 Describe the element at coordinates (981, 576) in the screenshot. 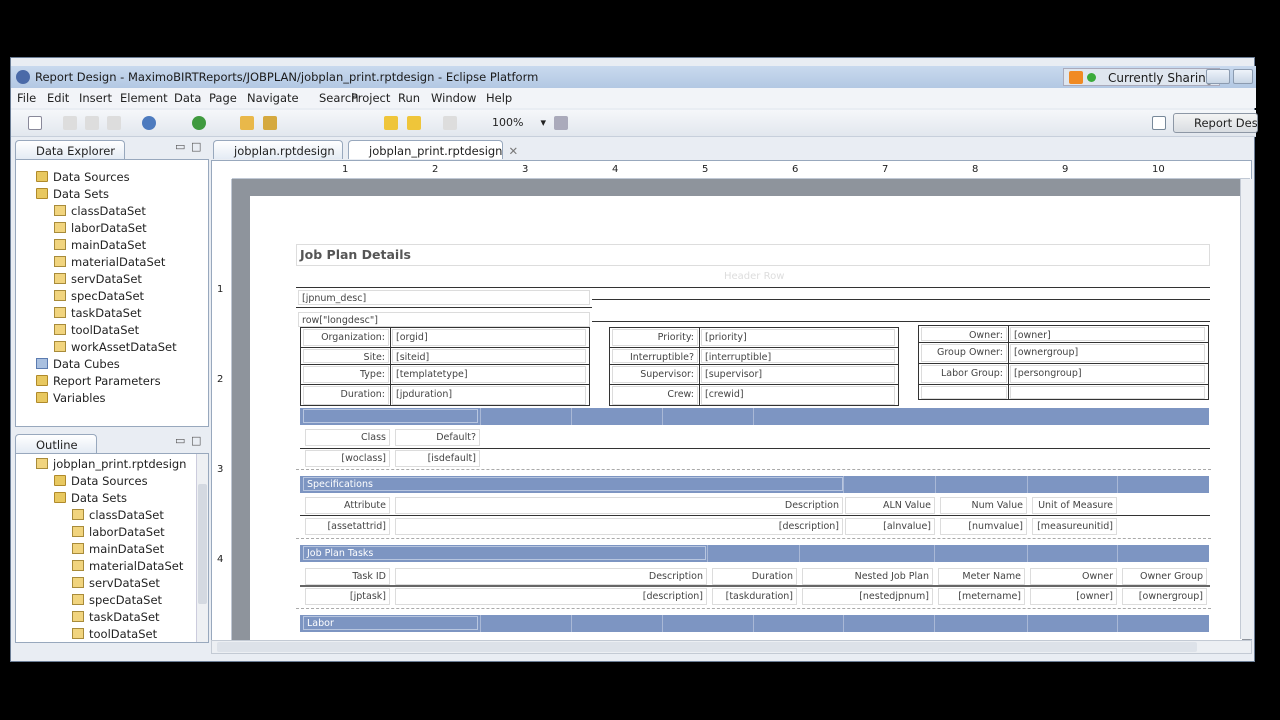

I see `column-header: Meter Name` at that location.